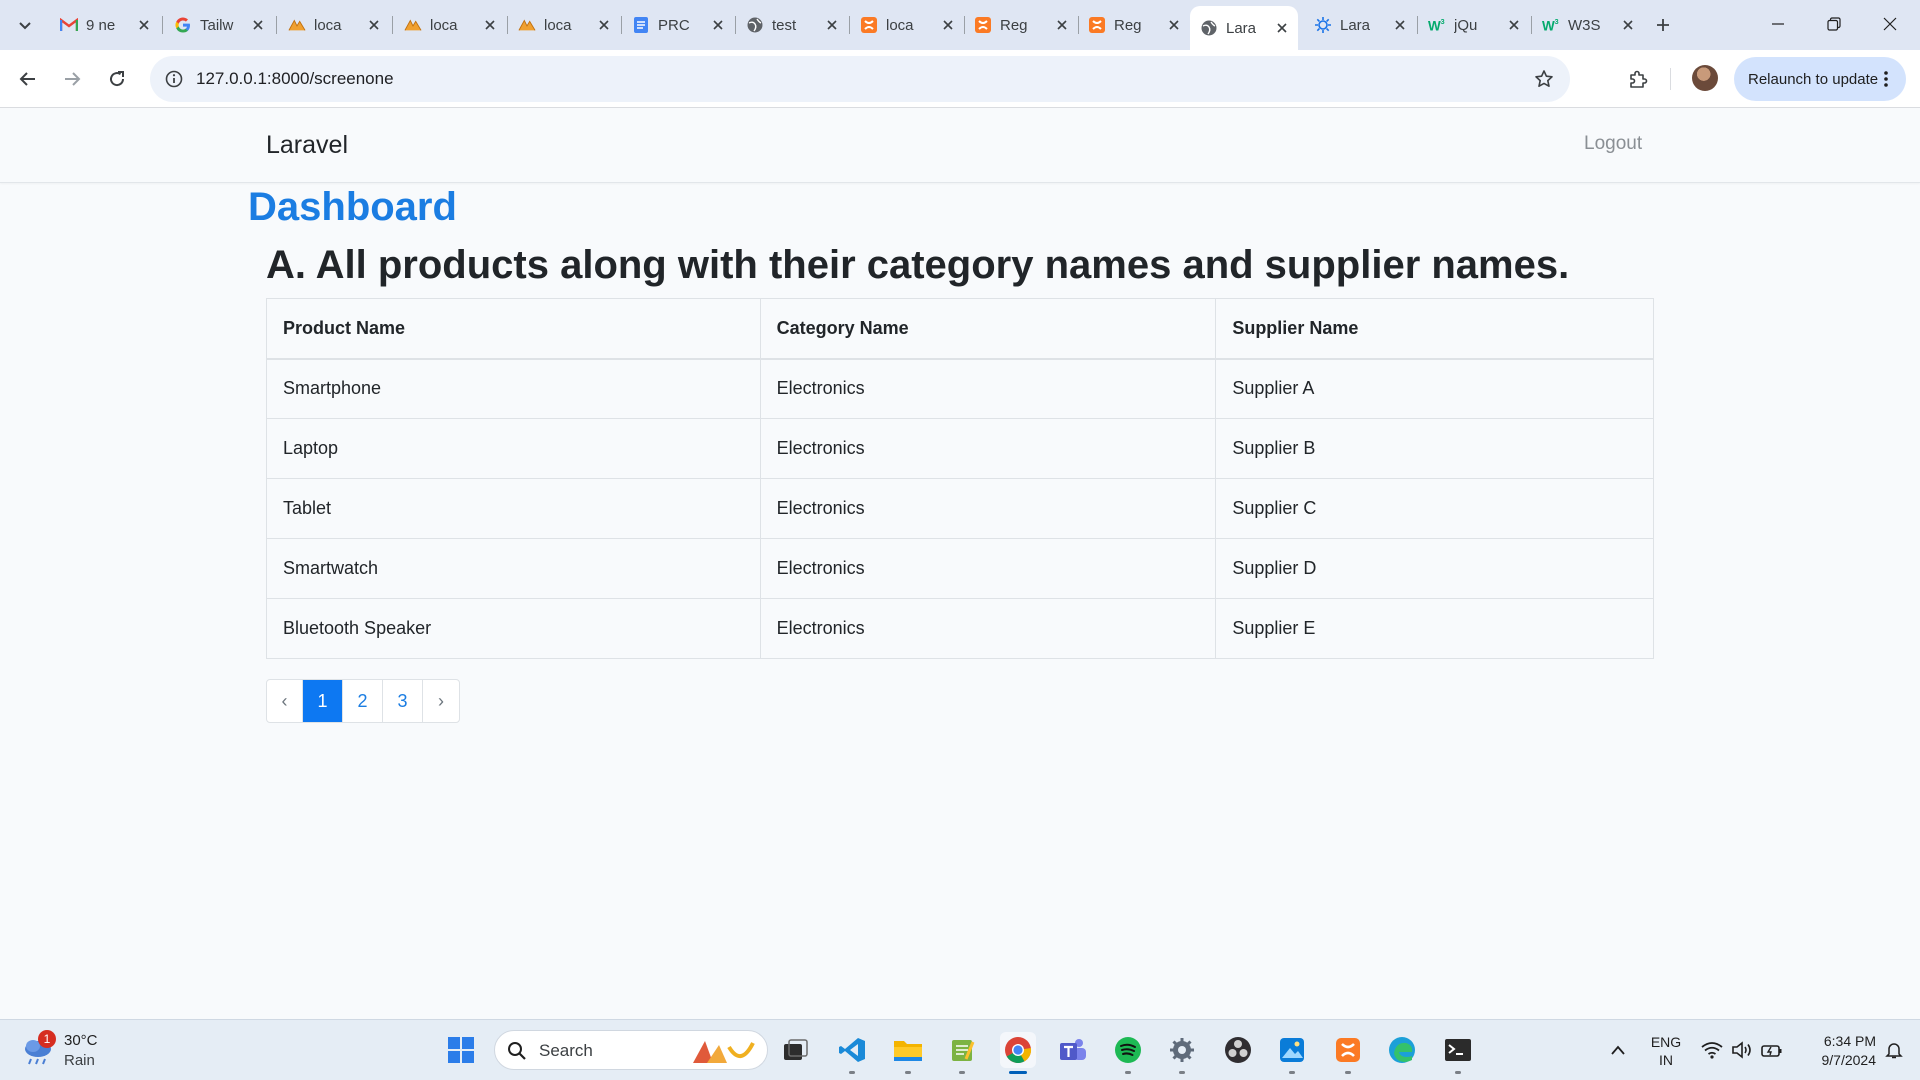 The image size is (1920, 1080). I want to click on puzzle-icon, so click(1639, 79).